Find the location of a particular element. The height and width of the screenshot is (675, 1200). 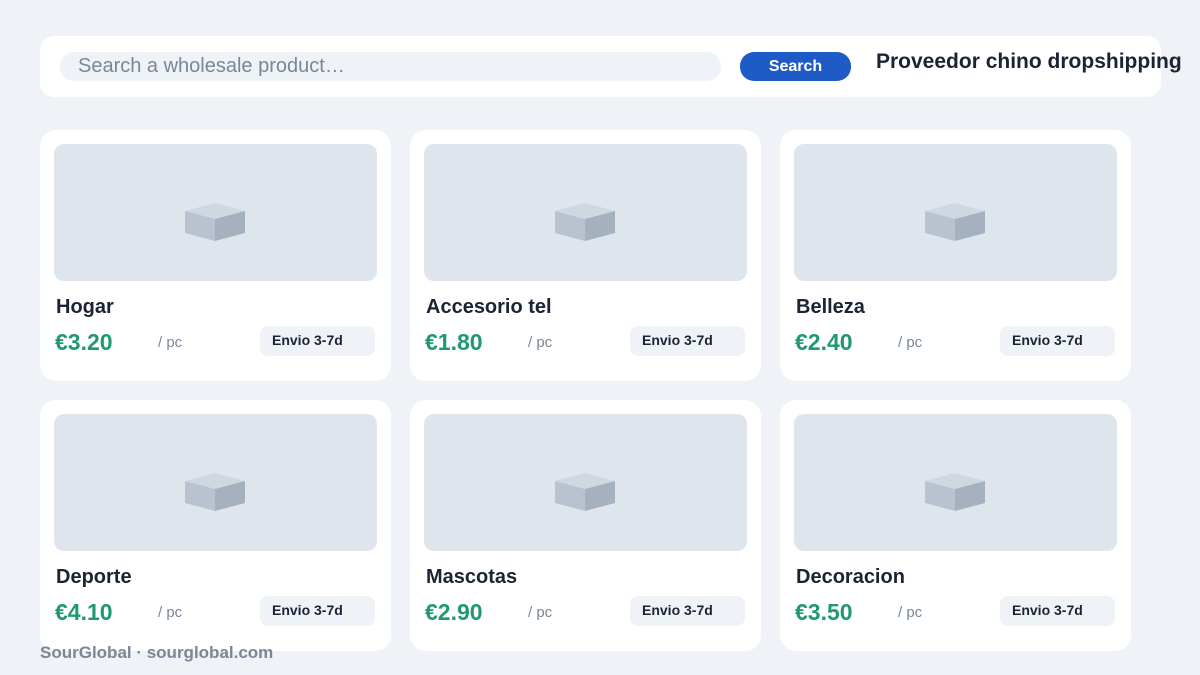

product-name: Deporte is located at coordinates (94, 577).